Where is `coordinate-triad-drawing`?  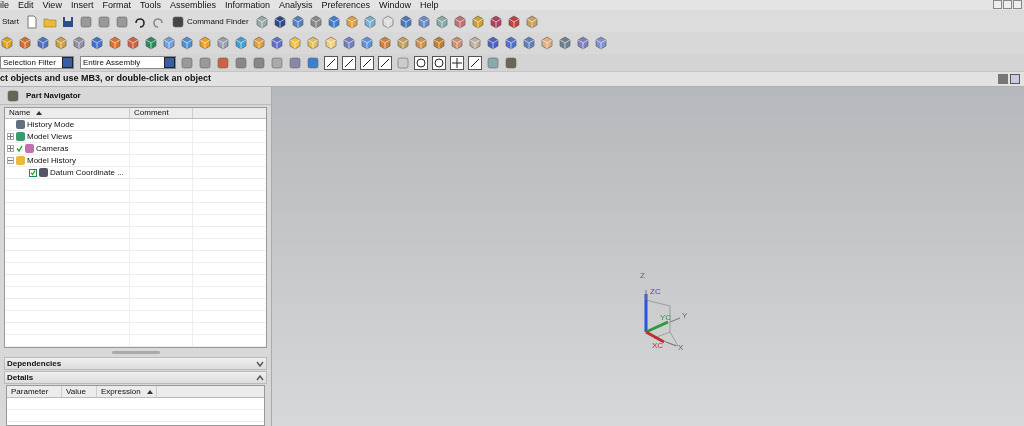
coordinate-triad-drawing is located at coordinates (662, 318).